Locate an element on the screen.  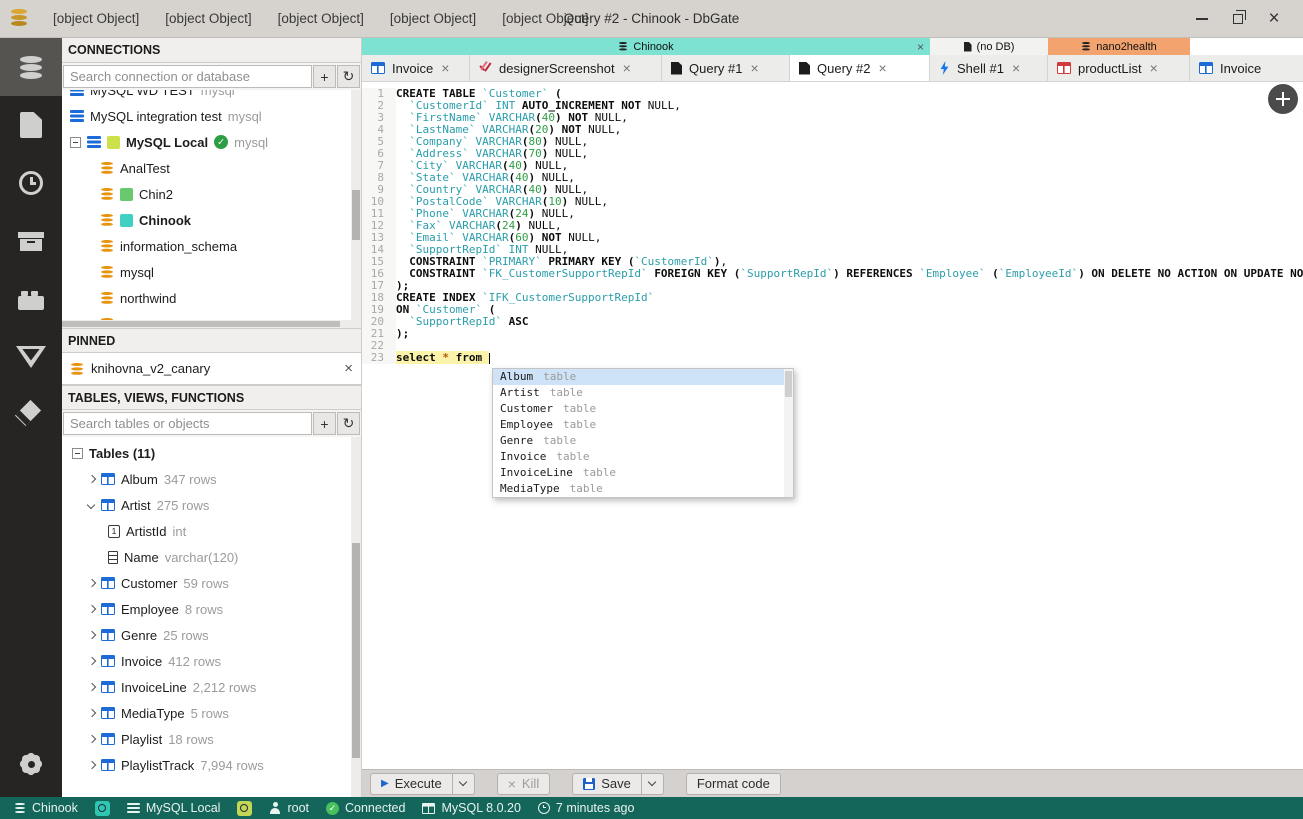
connection-row: AnalTest is located at coordinates (206, 168).